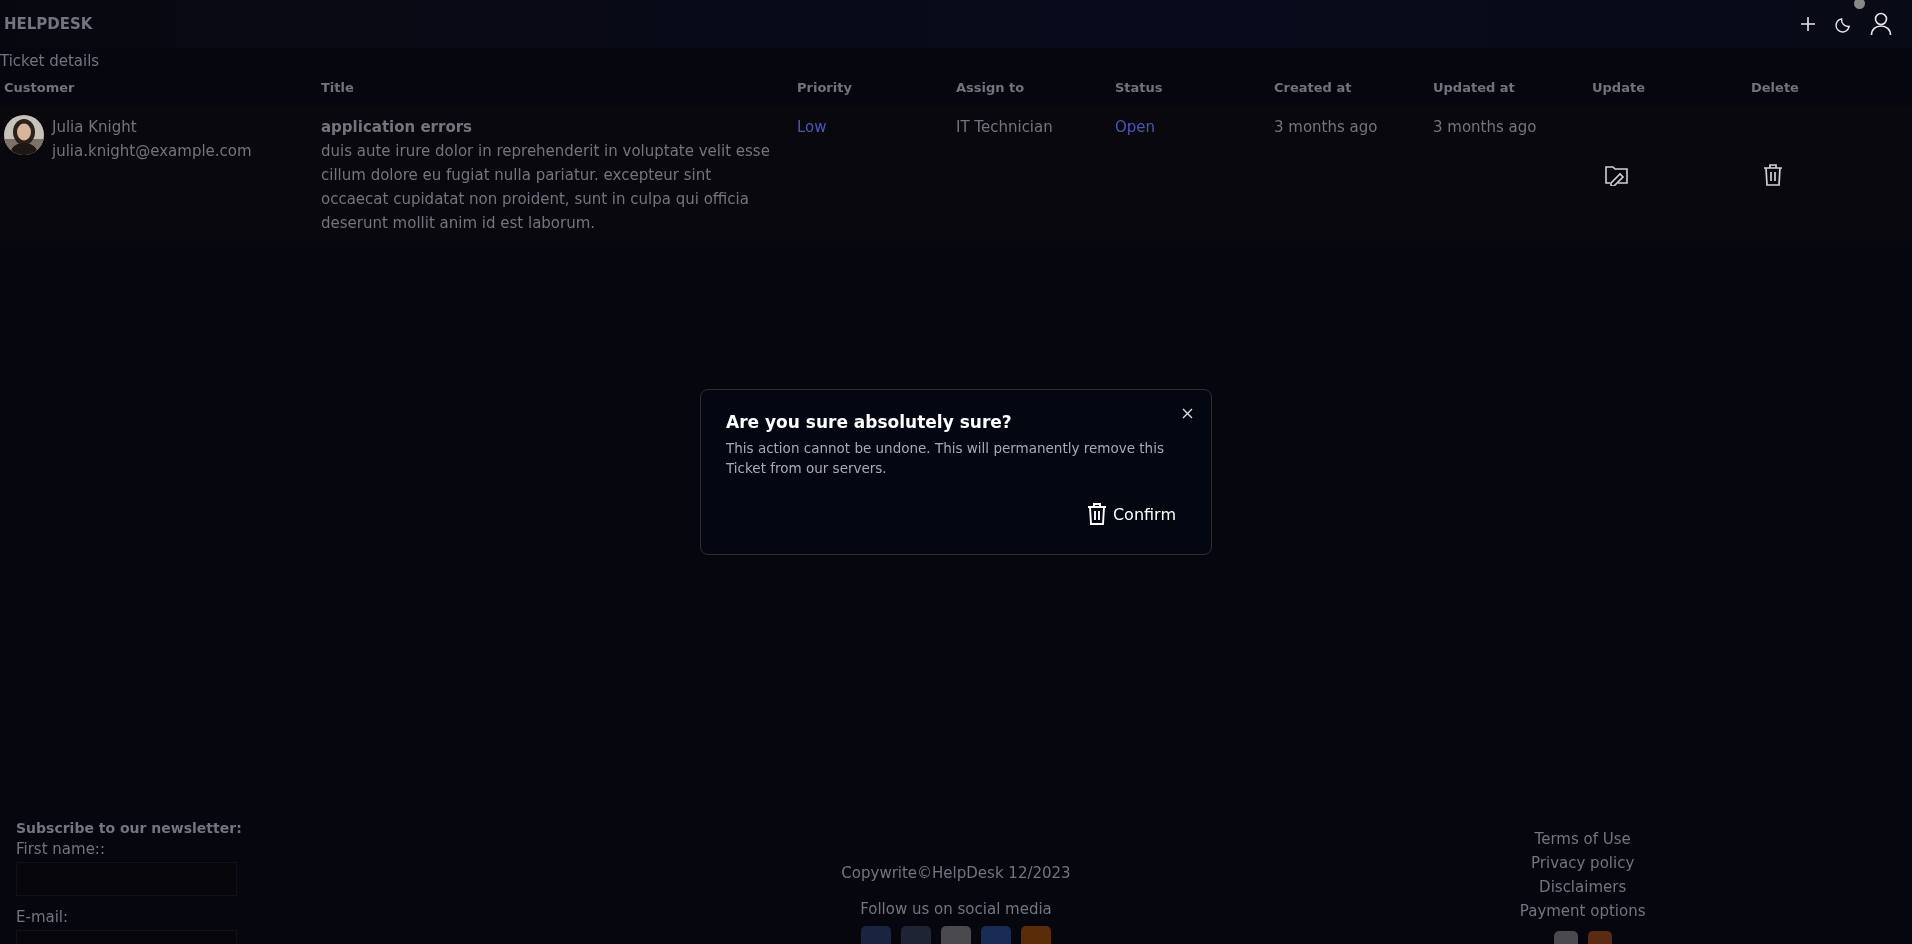 This screenshot has height=944, width=1912. I want to click on updated-time: 3 months ago, so click(1485, 127).